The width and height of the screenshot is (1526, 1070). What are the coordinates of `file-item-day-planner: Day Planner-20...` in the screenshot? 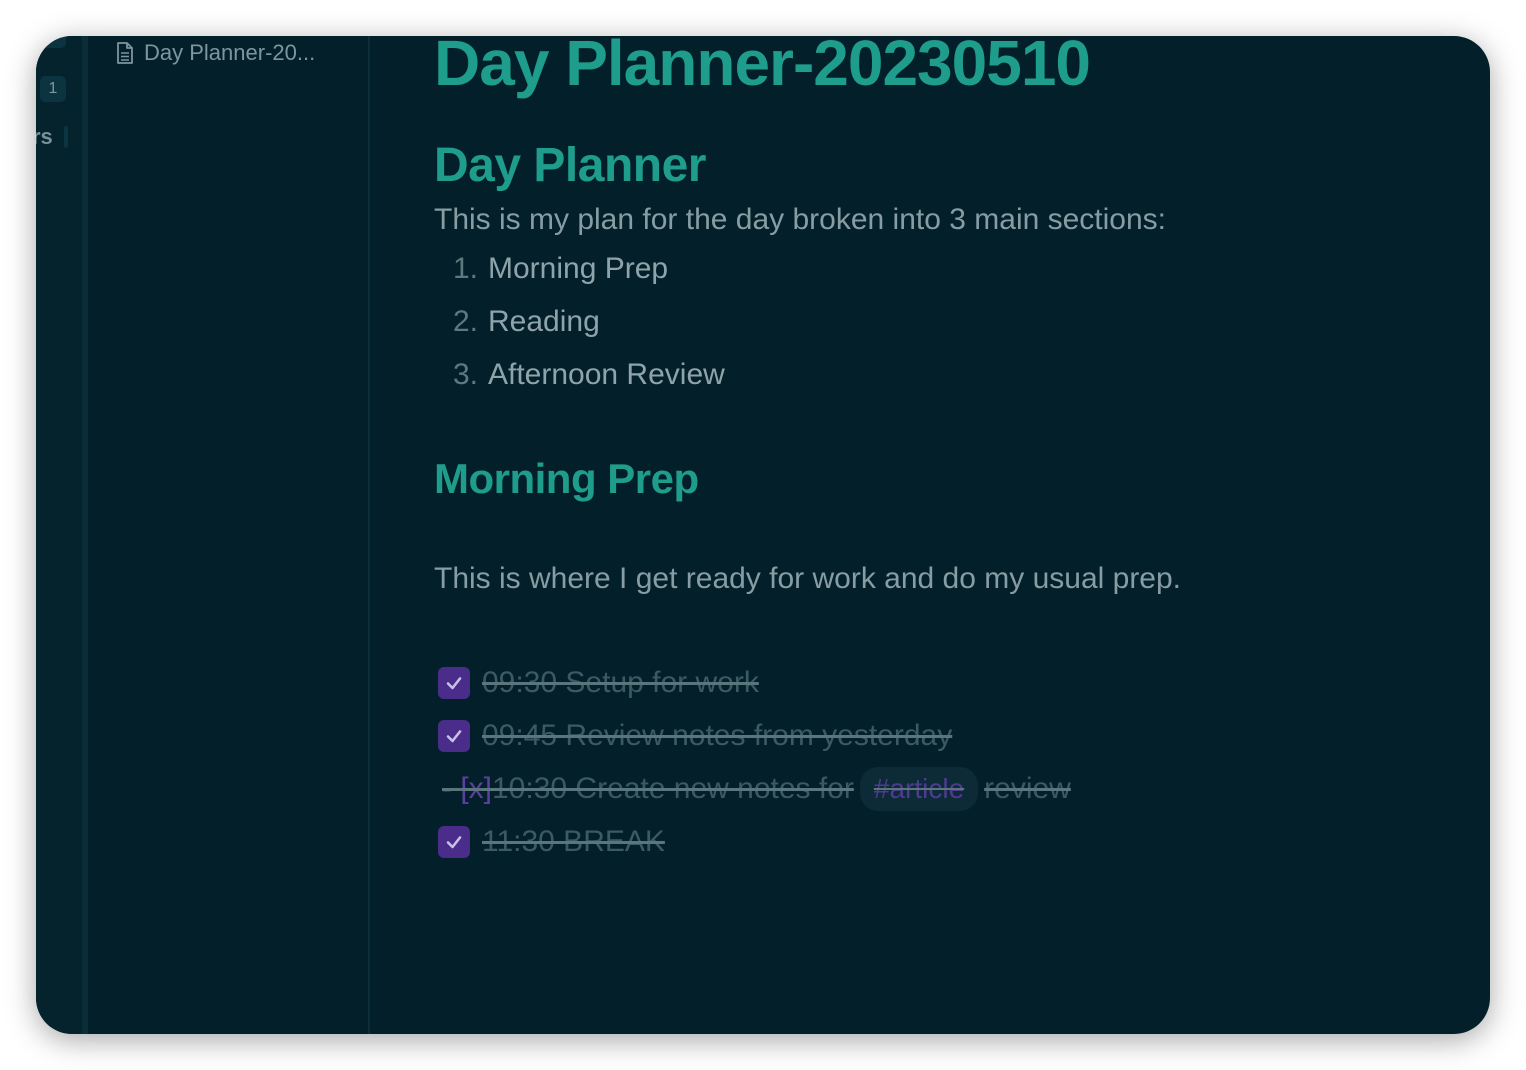 It's located at (215, 53).